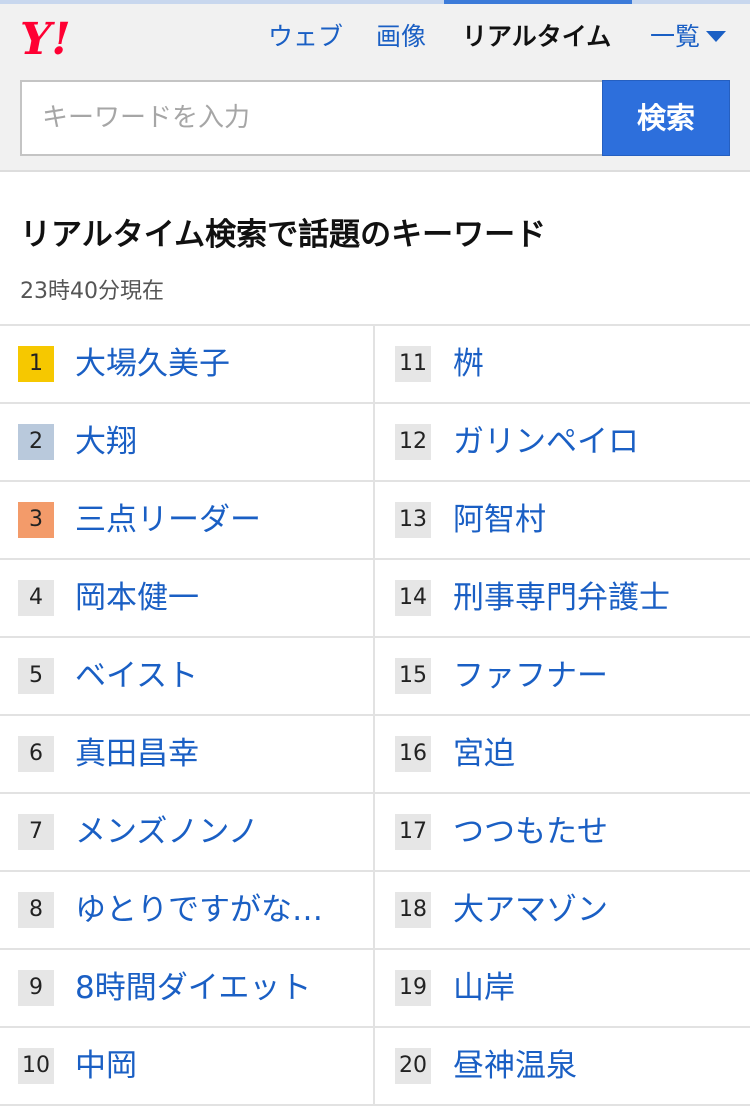 The height and width of the screenshot is (1112, 750). Describe the element at coordinates (401, 37) in the screenshot. I see `nav-tab-image: 画像` at that location.